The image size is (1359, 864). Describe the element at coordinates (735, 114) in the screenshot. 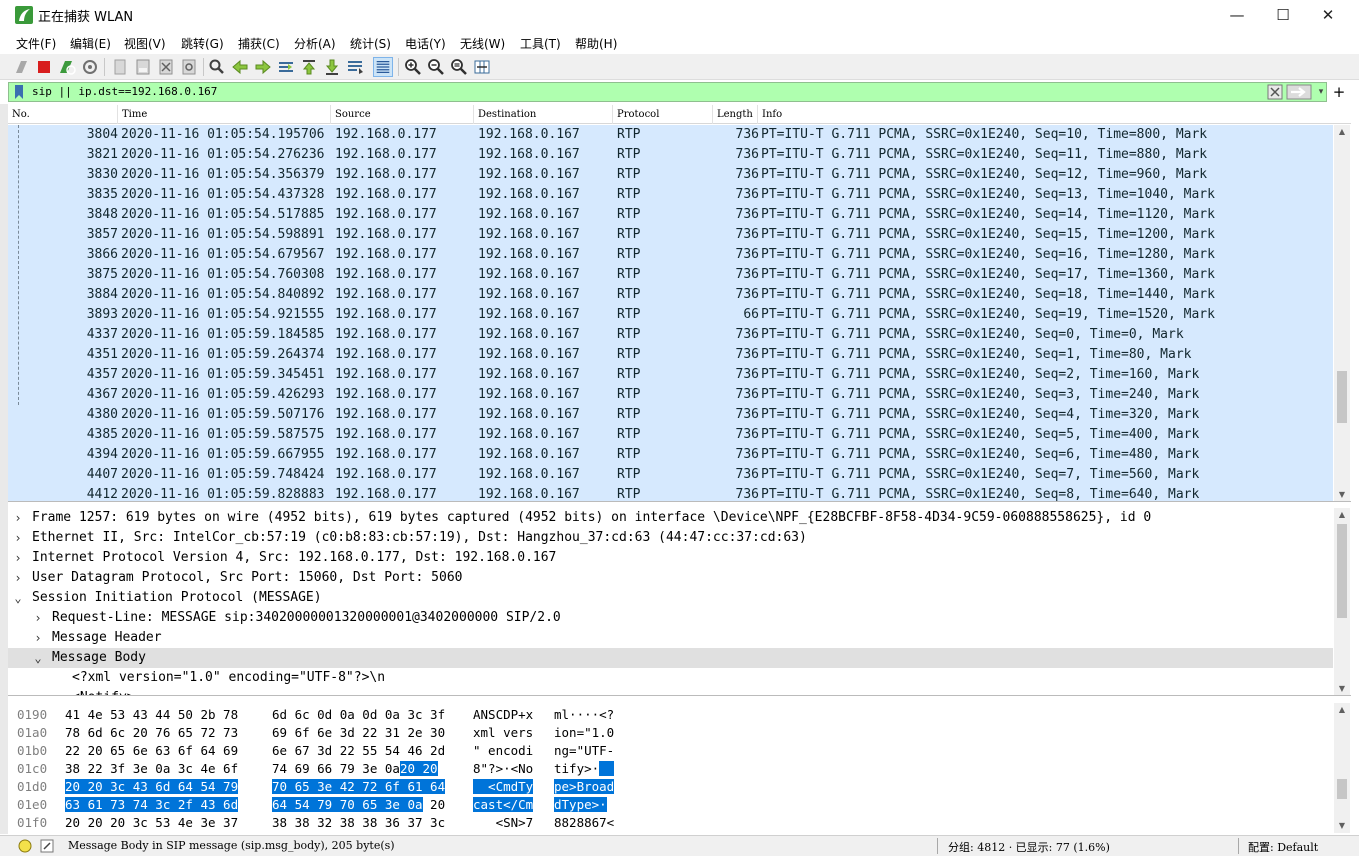

I see `column-header-length: Length` at that location.